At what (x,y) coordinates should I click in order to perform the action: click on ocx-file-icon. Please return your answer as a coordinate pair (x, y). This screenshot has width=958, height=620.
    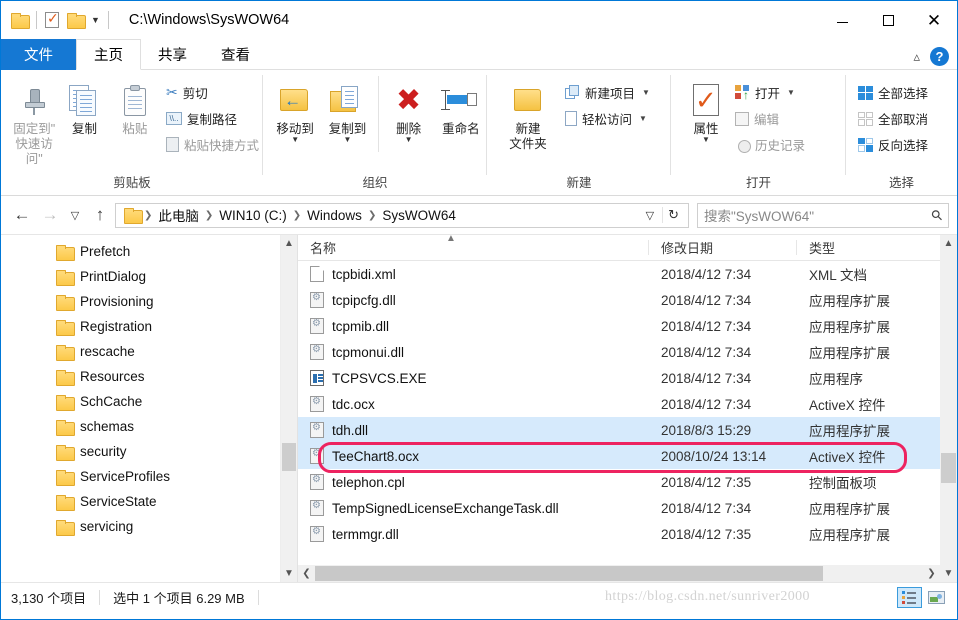
    Looking at the image, I should click on (317, 456).